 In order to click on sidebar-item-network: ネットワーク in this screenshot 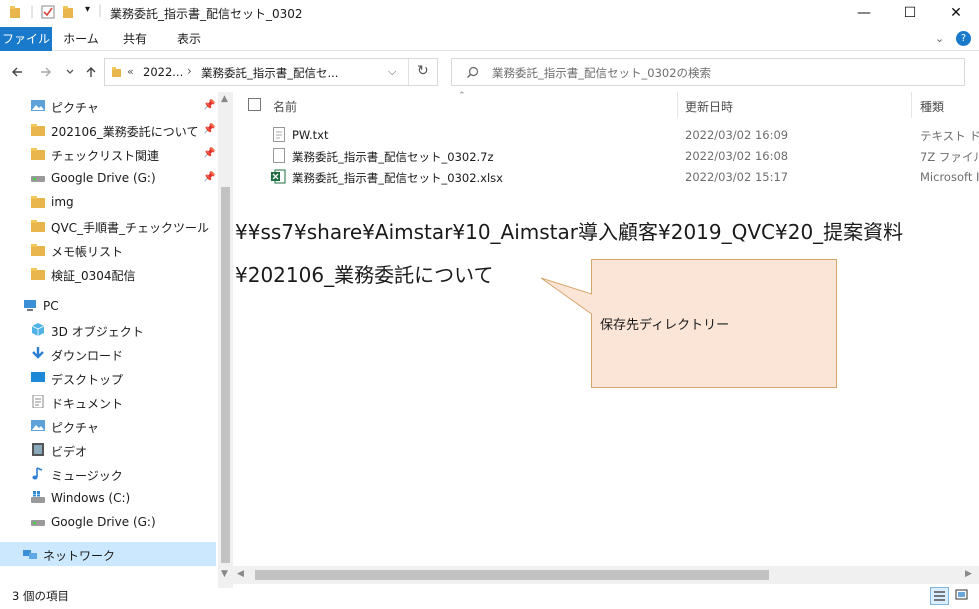, I will do `click(108, 554)`.